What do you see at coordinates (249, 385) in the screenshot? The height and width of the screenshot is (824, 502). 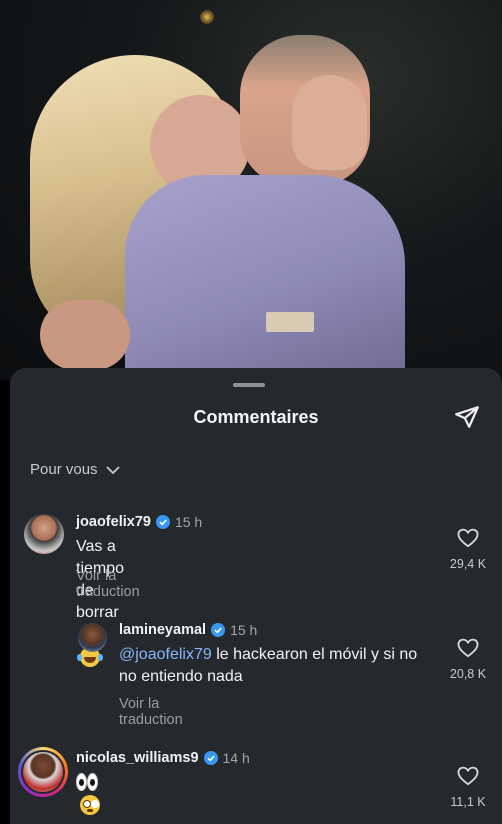 I see `drag-handle` at bounding box center [249, 385].